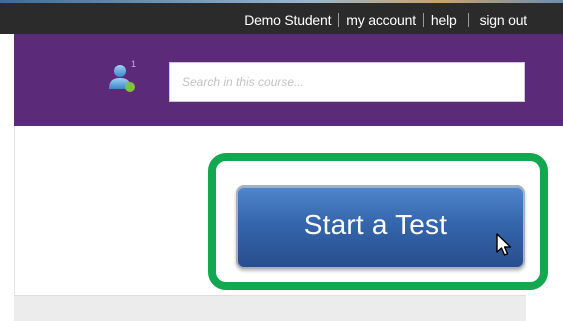  I want to click on help-link: help, so click(444, 20).